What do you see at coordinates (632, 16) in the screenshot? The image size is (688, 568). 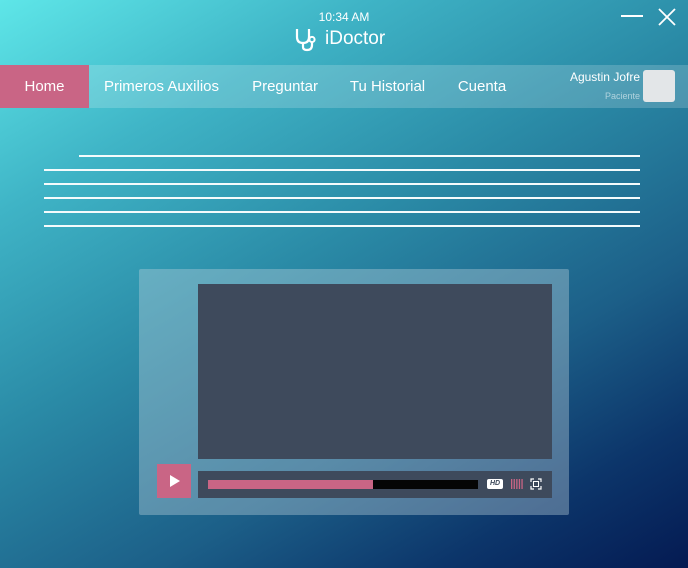 I see `minimize-icon` at bounding box center [632, 16].